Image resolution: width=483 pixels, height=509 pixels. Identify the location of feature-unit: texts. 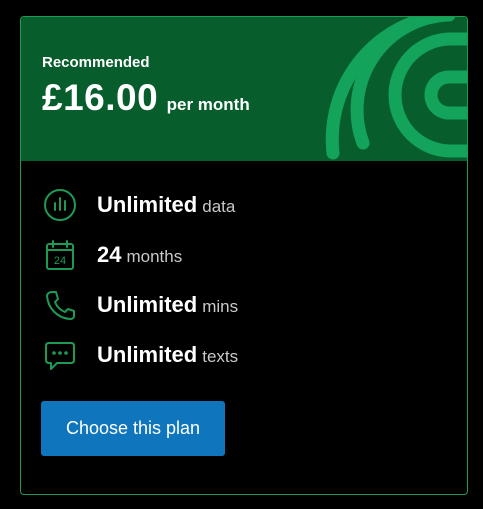
(220, 356).